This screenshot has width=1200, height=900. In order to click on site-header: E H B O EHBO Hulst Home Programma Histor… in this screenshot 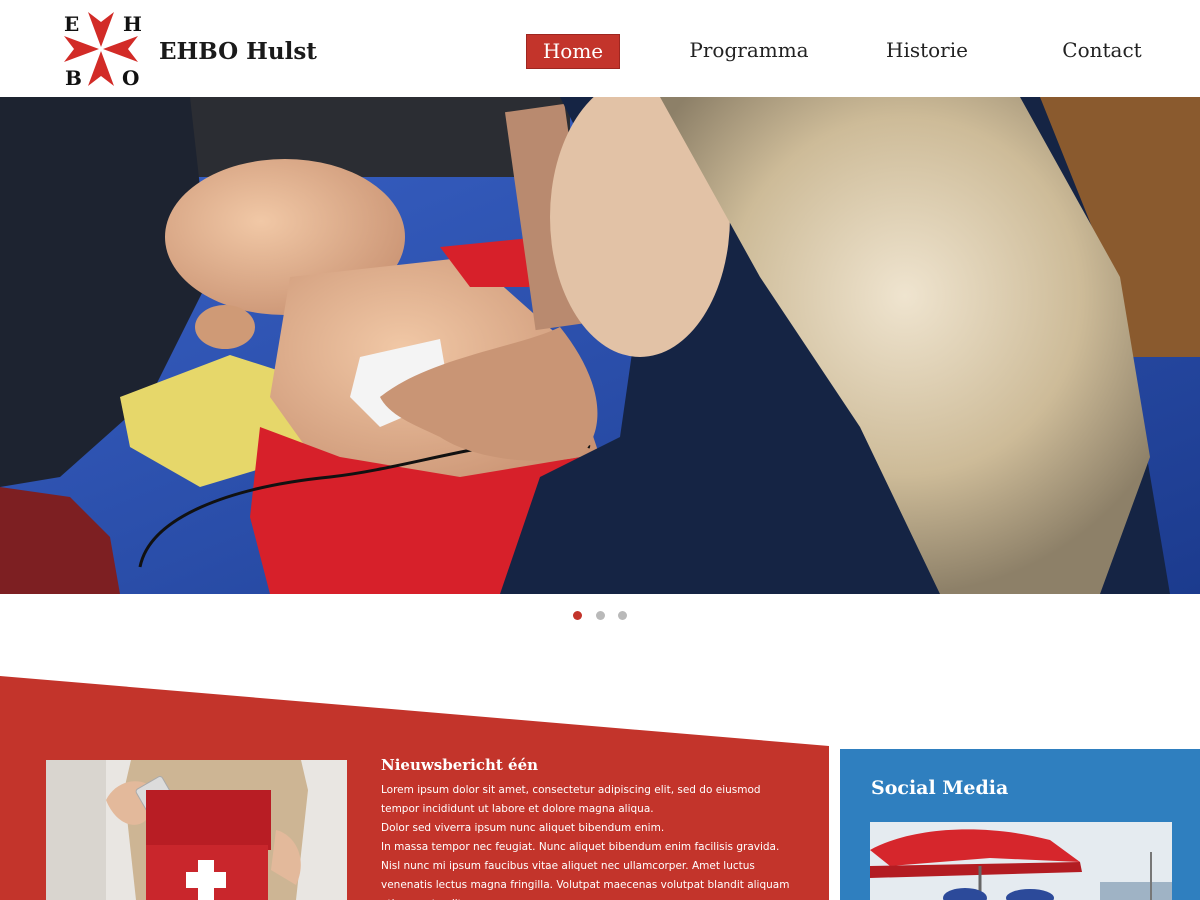, I will do `click(600, 48)`.